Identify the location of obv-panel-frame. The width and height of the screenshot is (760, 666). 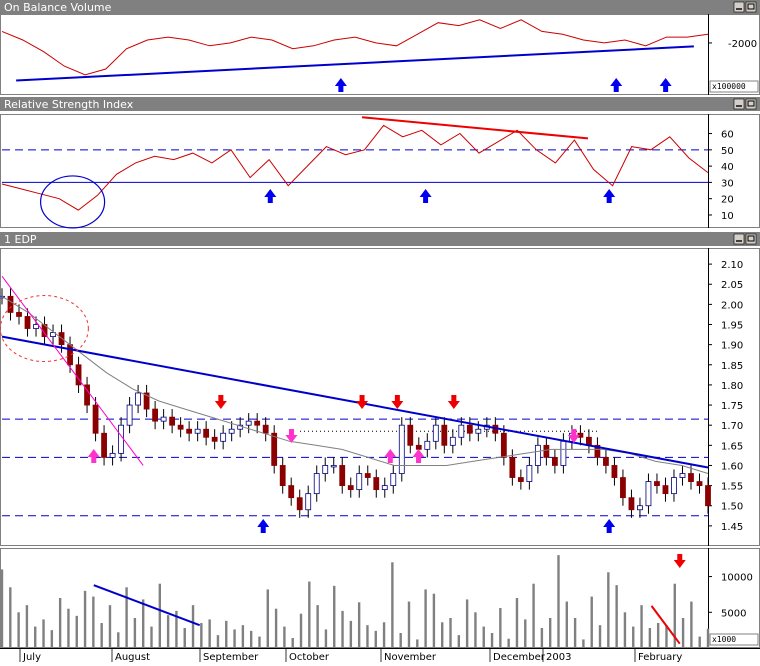
(380, 54).